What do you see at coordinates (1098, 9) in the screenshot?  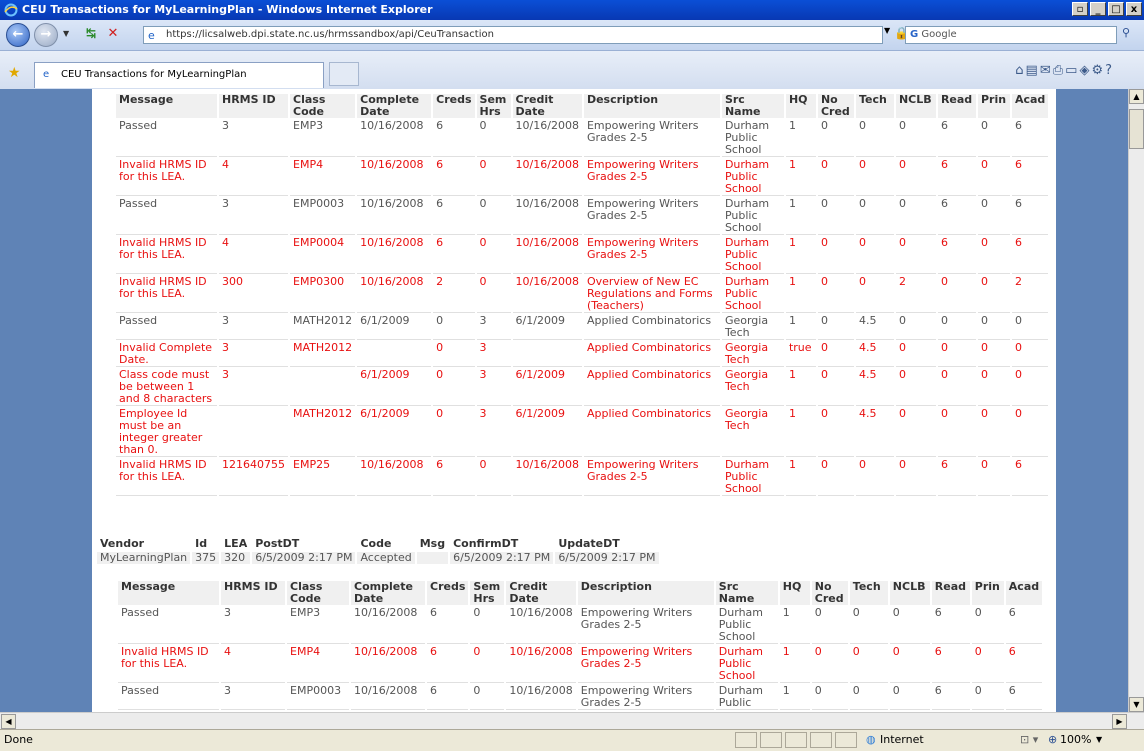 I see `minimize-button: _` at bounding box center [1098, 9].